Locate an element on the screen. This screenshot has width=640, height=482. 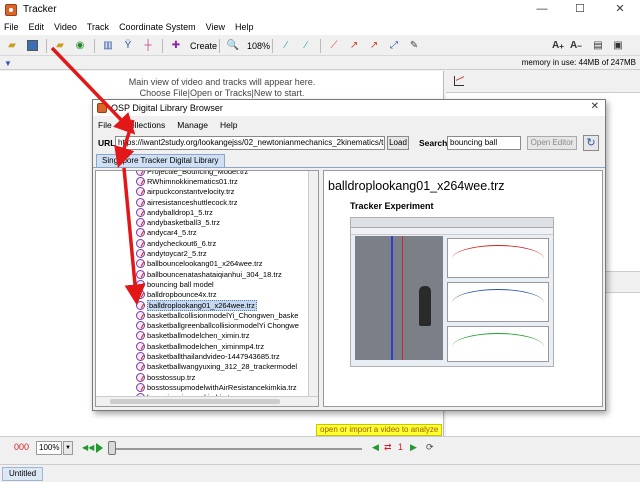
trail-icon: ⟋ is located at coordinates (334, 46).